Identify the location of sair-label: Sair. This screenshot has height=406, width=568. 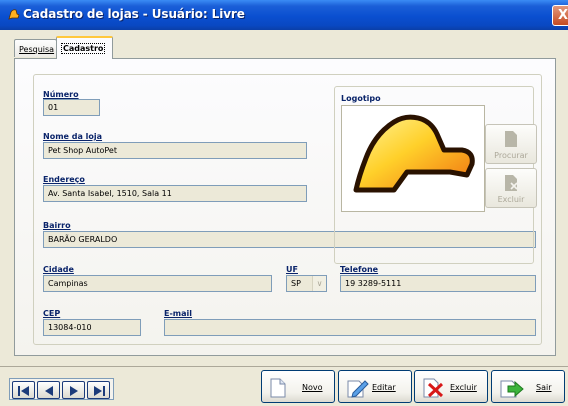
(544, 387).